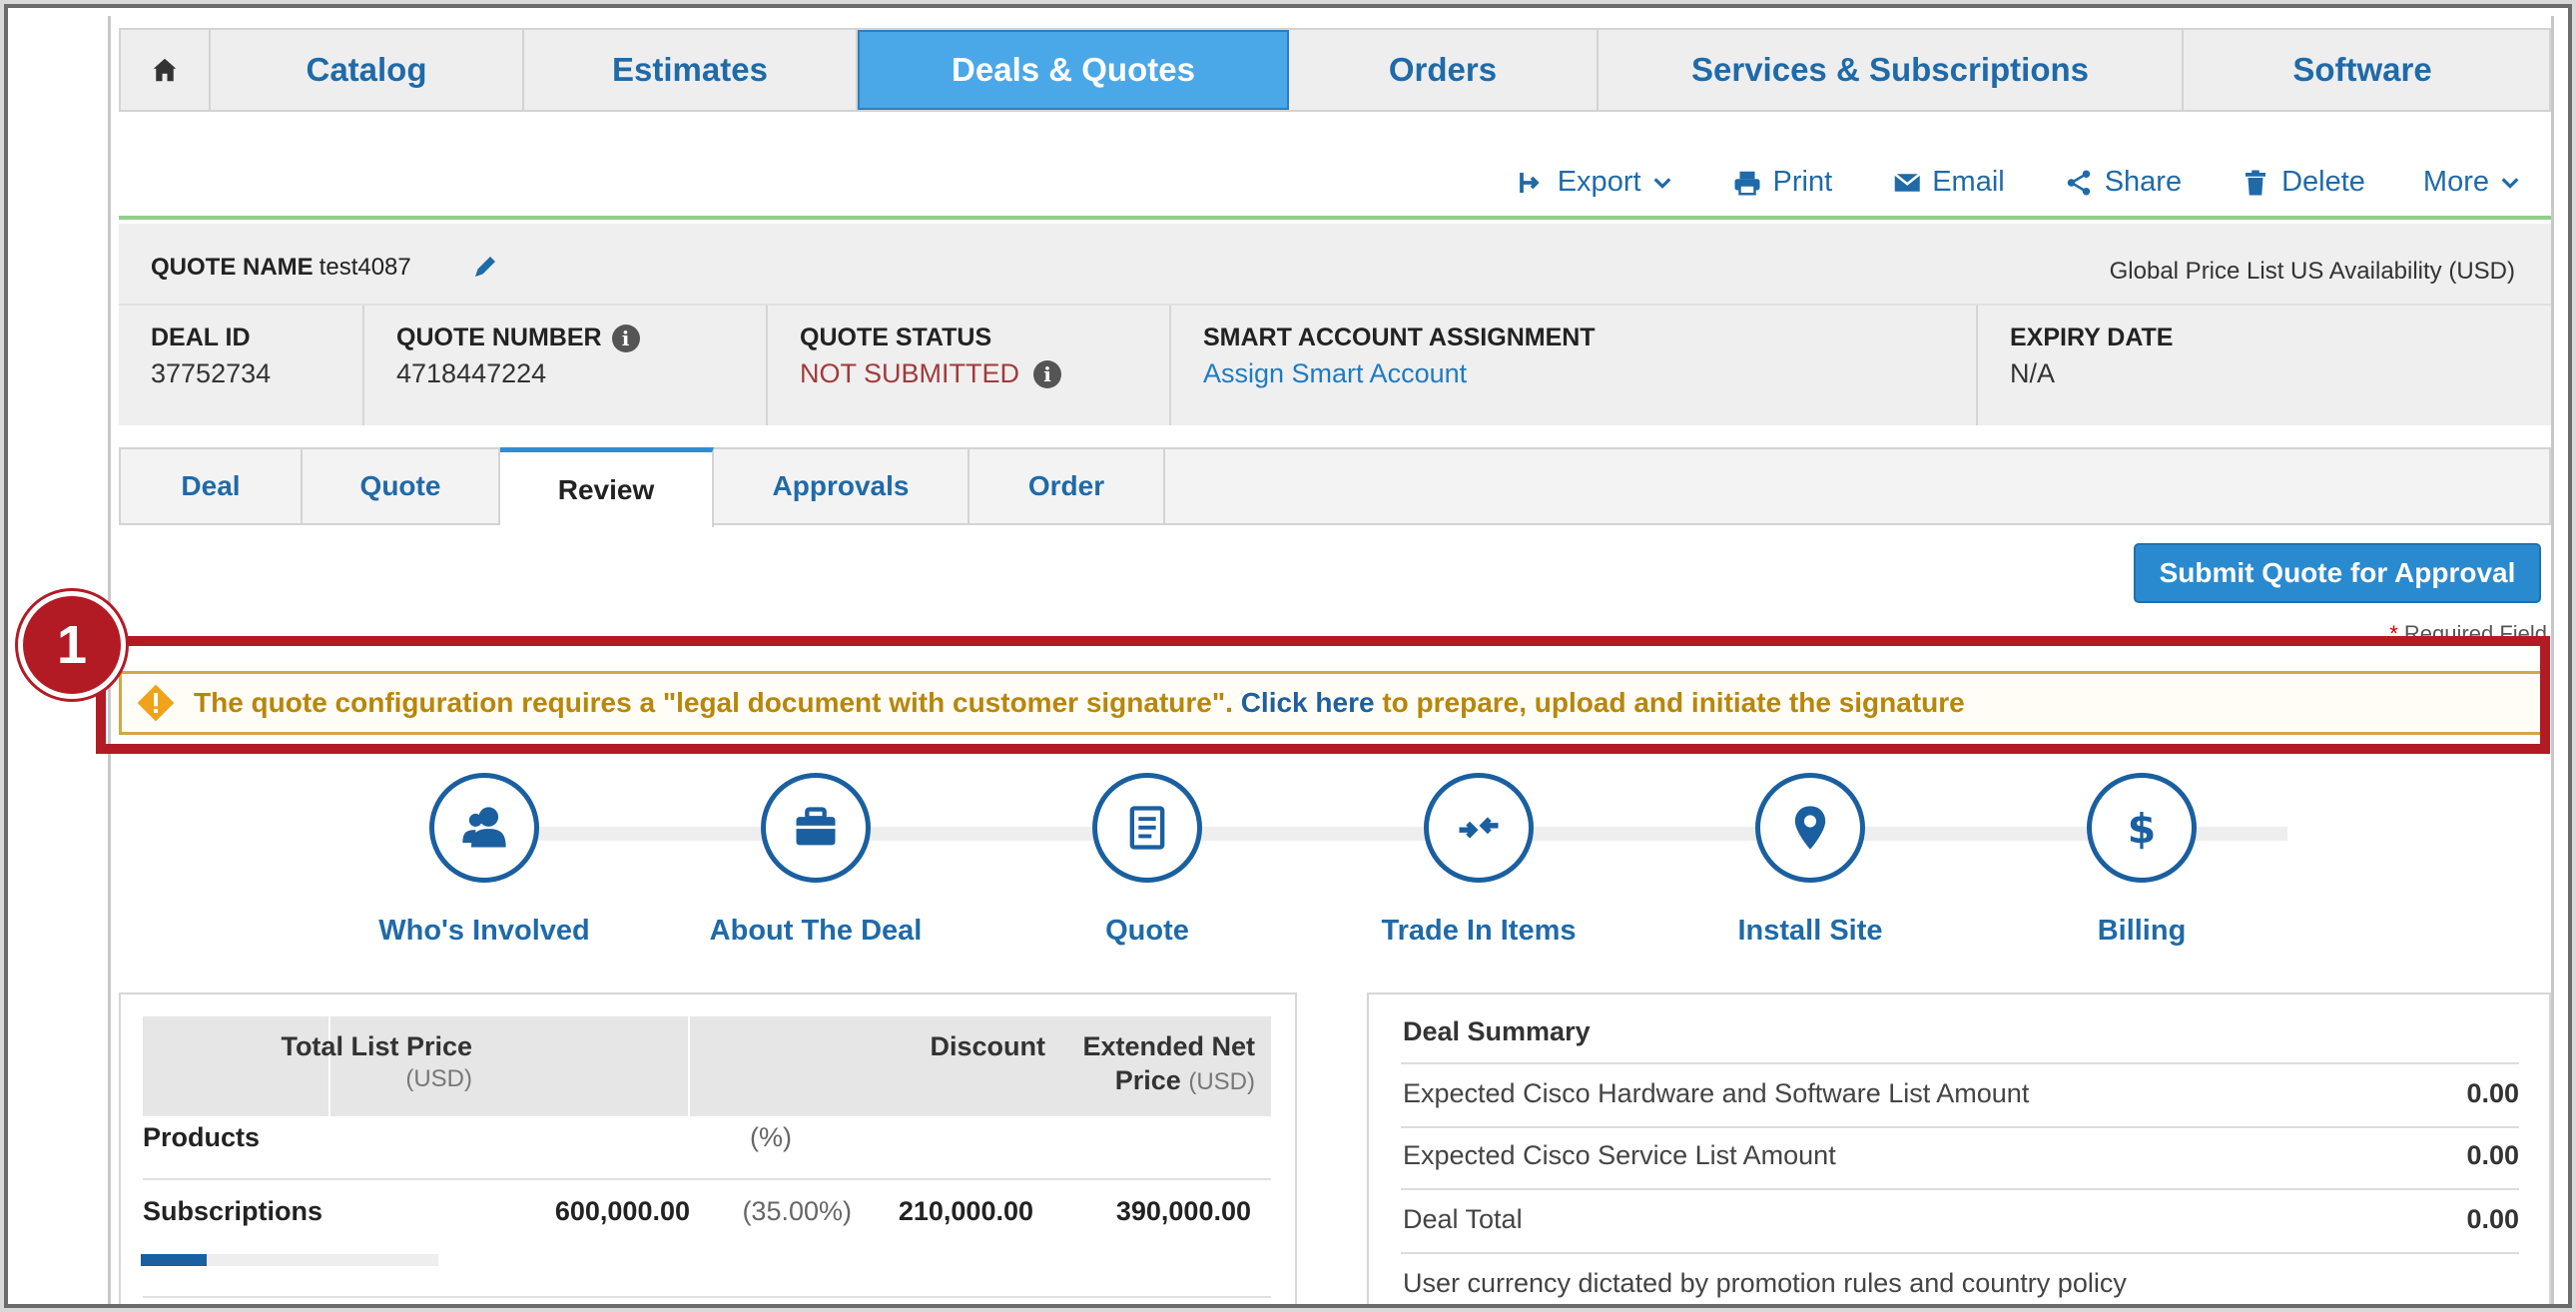  I want to click on step-whos-involved: Who's Involved, so click(484, 860).